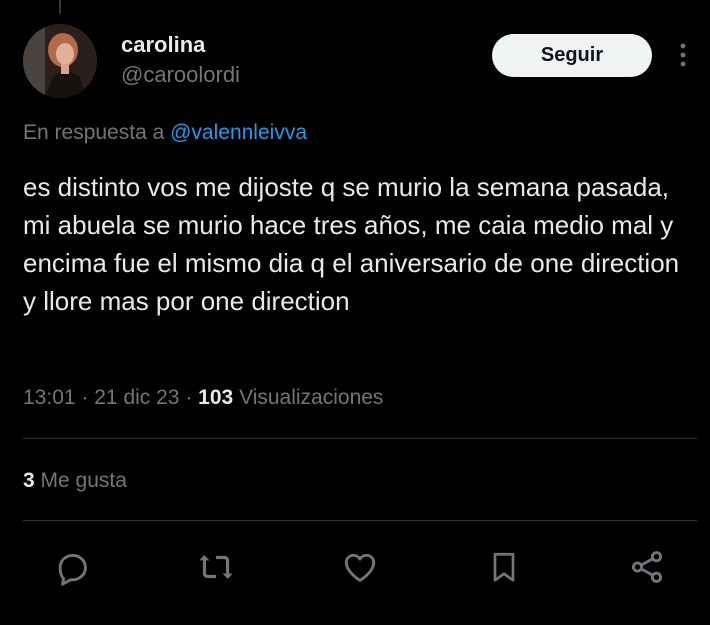 The image size is (710, 625). What do you see at coordinates (647, 567) in the screenshot?
I see `share-icon` at bounding box center [647, 567].